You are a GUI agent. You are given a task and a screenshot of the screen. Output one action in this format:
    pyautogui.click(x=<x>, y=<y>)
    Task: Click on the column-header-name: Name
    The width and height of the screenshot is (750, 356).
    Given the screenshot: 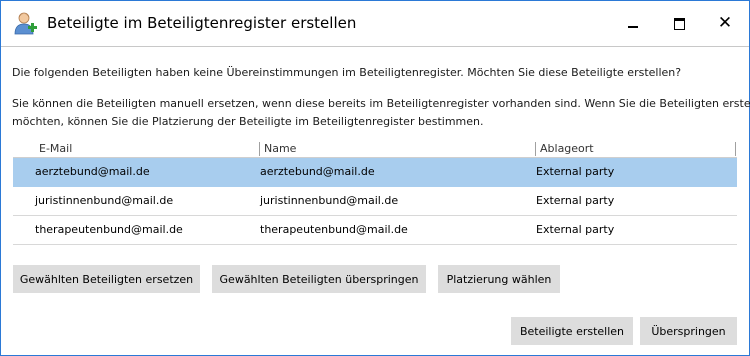 What is the action you would take?
    pyautogui.click(x=280, y=148)
    